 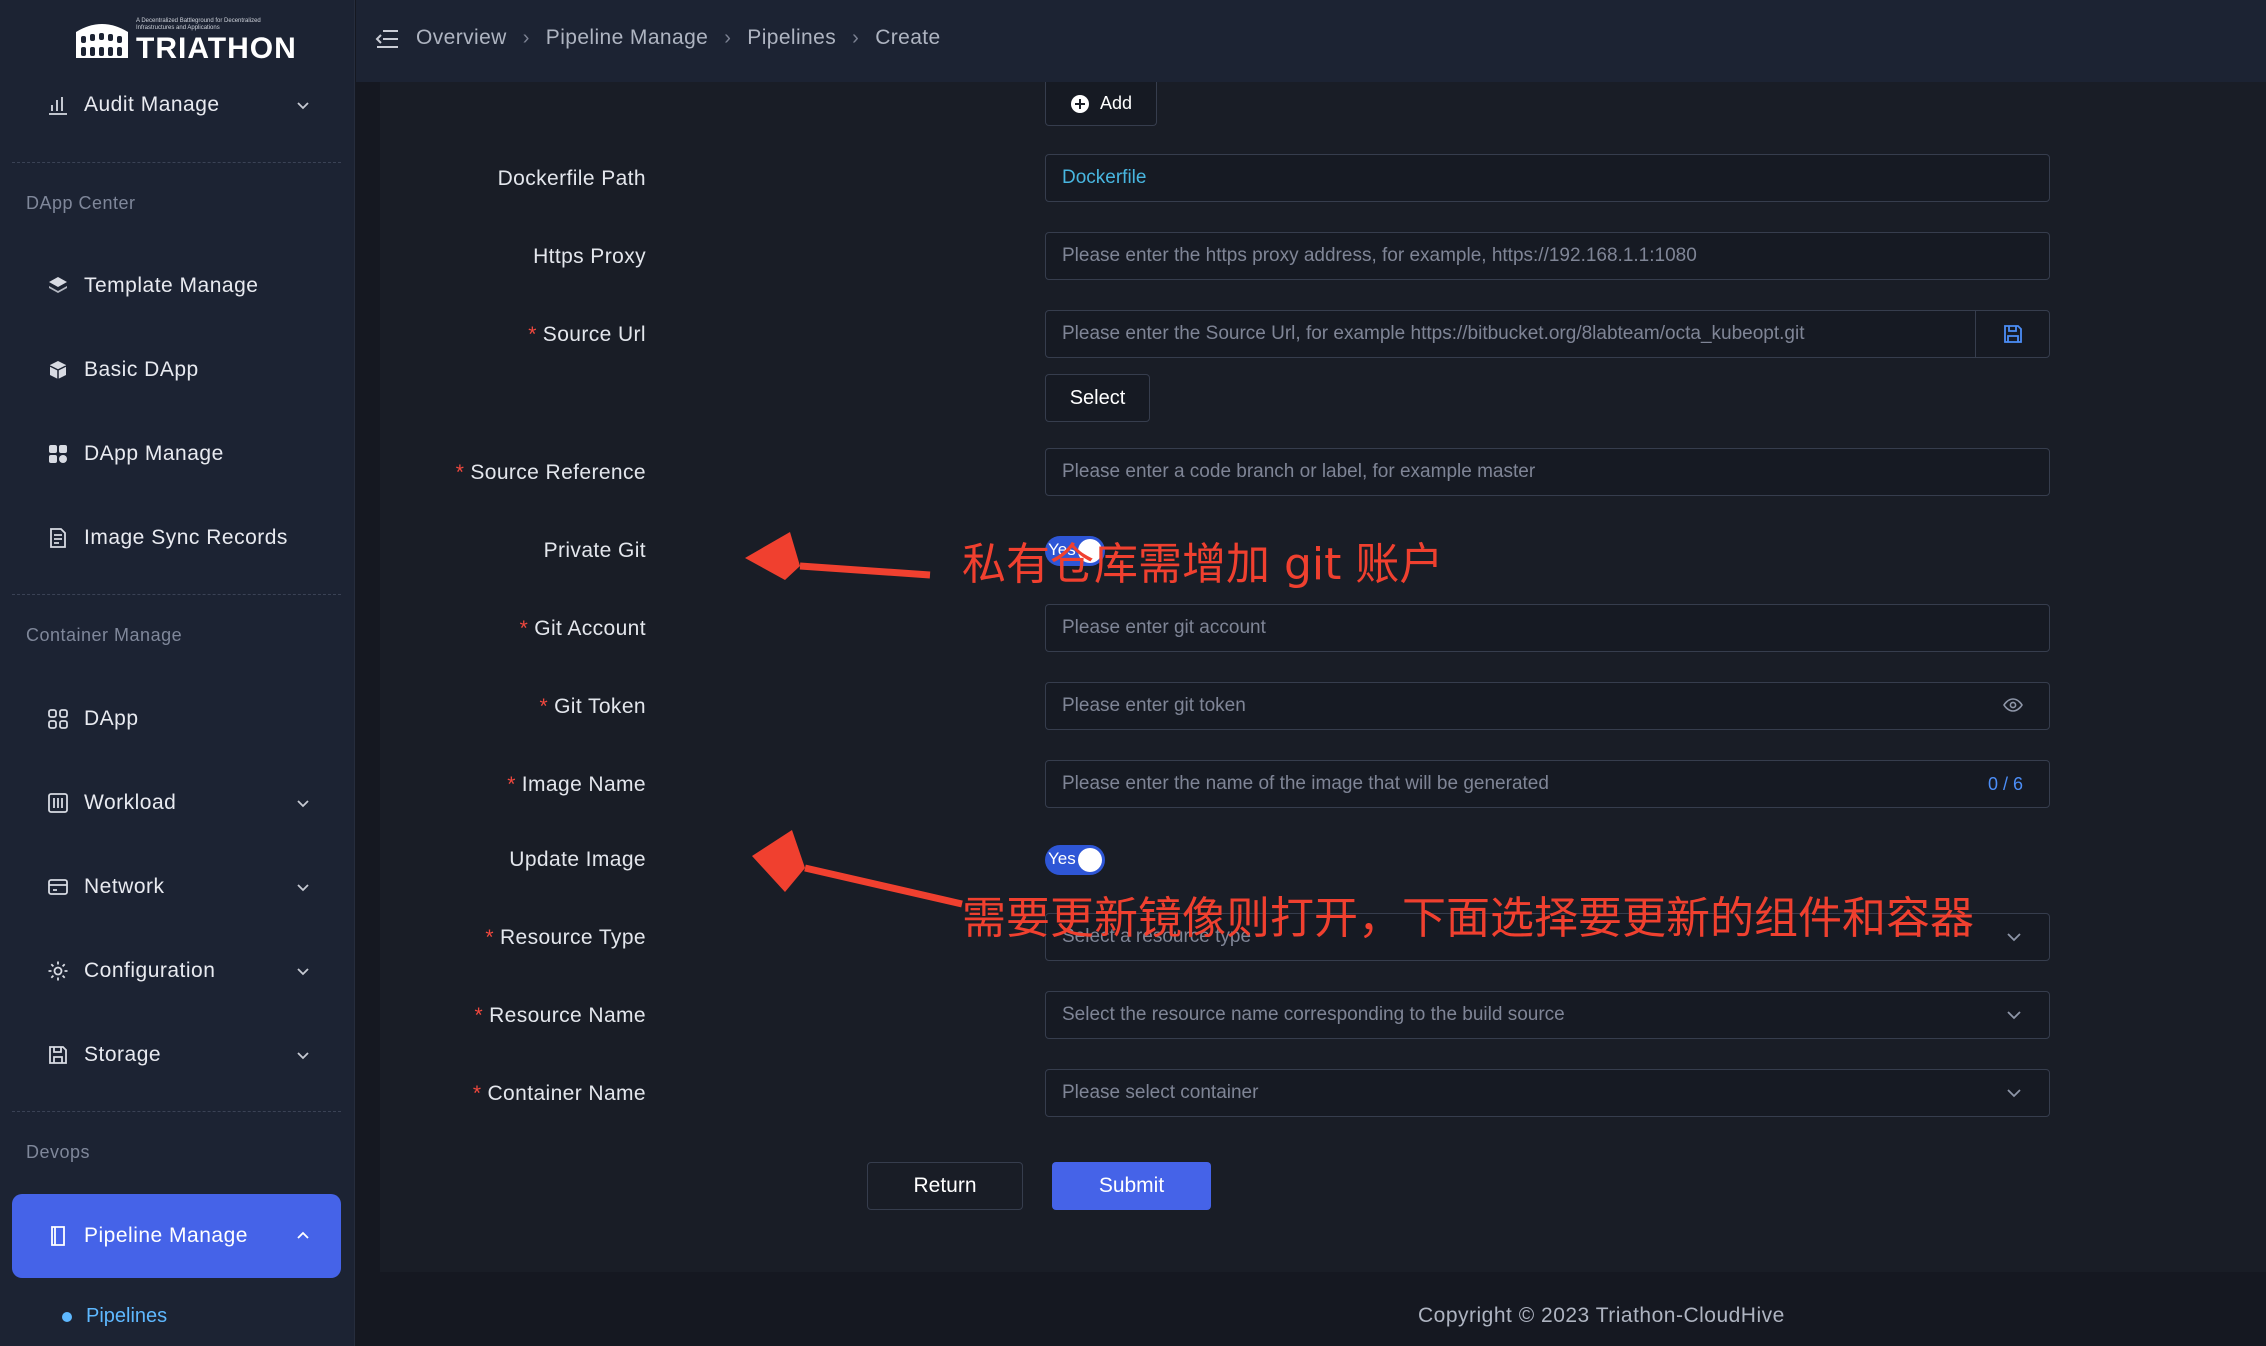 What do you see at coordinates (1203, 564) in the screenshot?
I see `annotation-private-git: 私有仓库需增加 git 账户` at bounding box center [1203, 564].